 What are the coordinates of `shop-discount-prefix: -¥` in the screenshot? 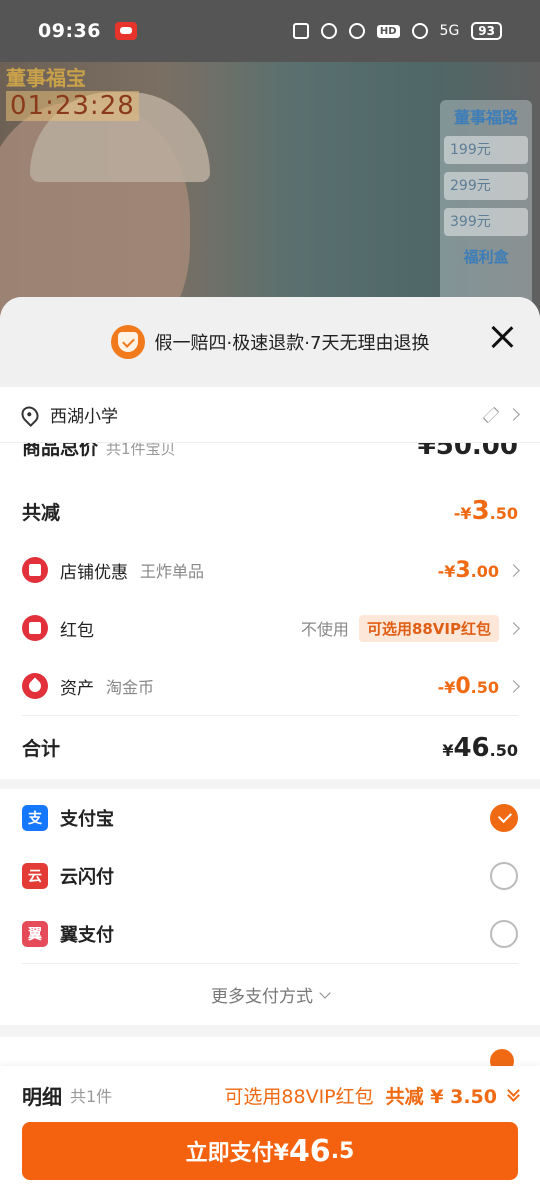 It's located at (446, 571).